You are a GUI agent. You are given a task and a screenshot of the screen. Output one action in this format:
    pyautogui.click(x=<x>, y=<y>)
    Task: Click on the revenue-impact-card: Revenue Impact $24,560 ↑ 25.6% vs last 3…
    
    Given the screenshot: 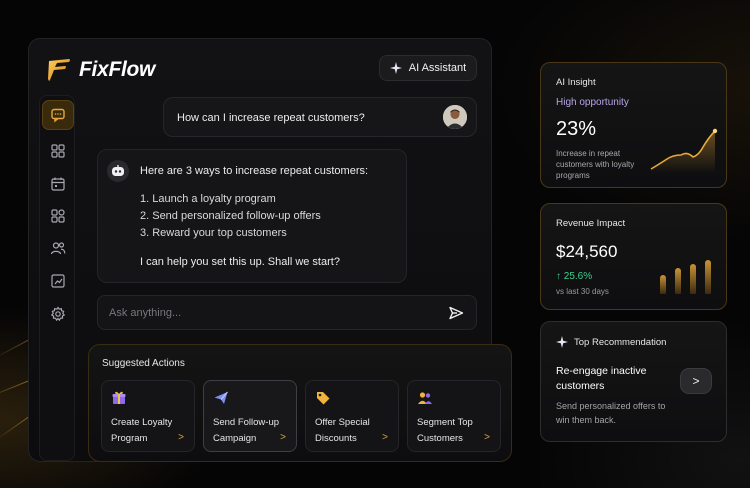 What is the action you would take?
    pyautogui.click(x=633, y=256)
    